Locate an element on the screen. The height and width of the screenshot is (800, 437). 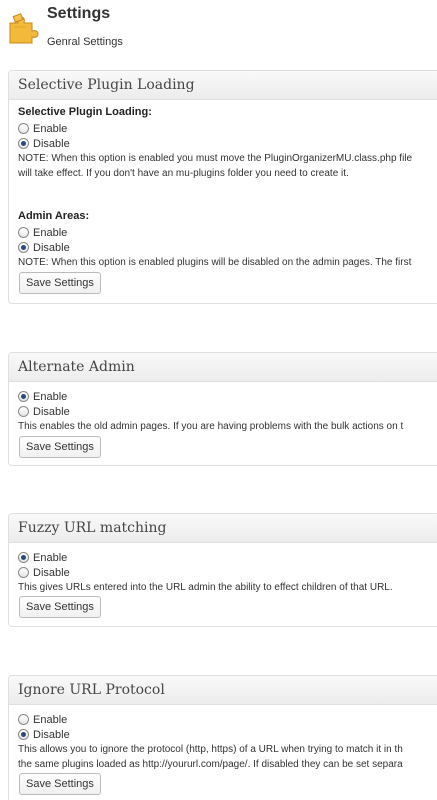
radio-admin-disable: Disable is located at coordinates (44, 247).